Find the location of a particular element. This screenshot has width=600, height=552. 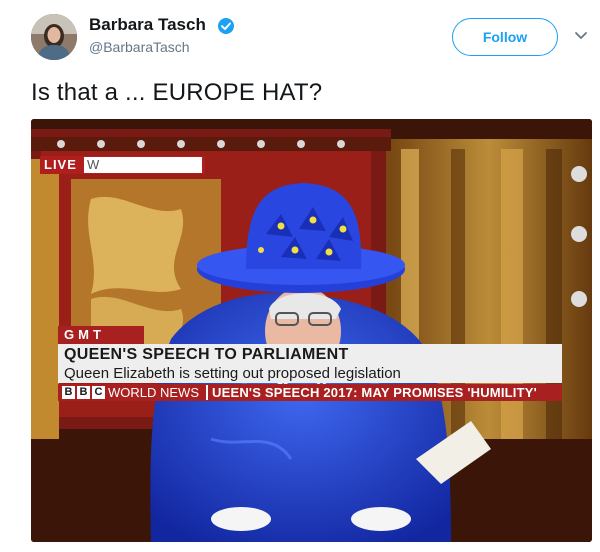

ticker-separator is located at coordinates (207, 392).